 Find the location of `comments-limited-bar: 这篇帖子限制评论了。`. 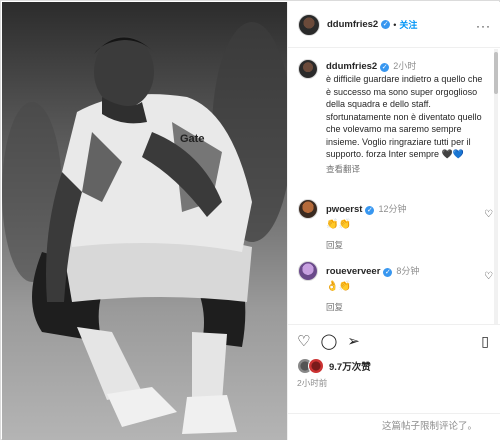

comments-limited-bar: 这篇帖子限制评论了。 is located at coordinates (394, 422).